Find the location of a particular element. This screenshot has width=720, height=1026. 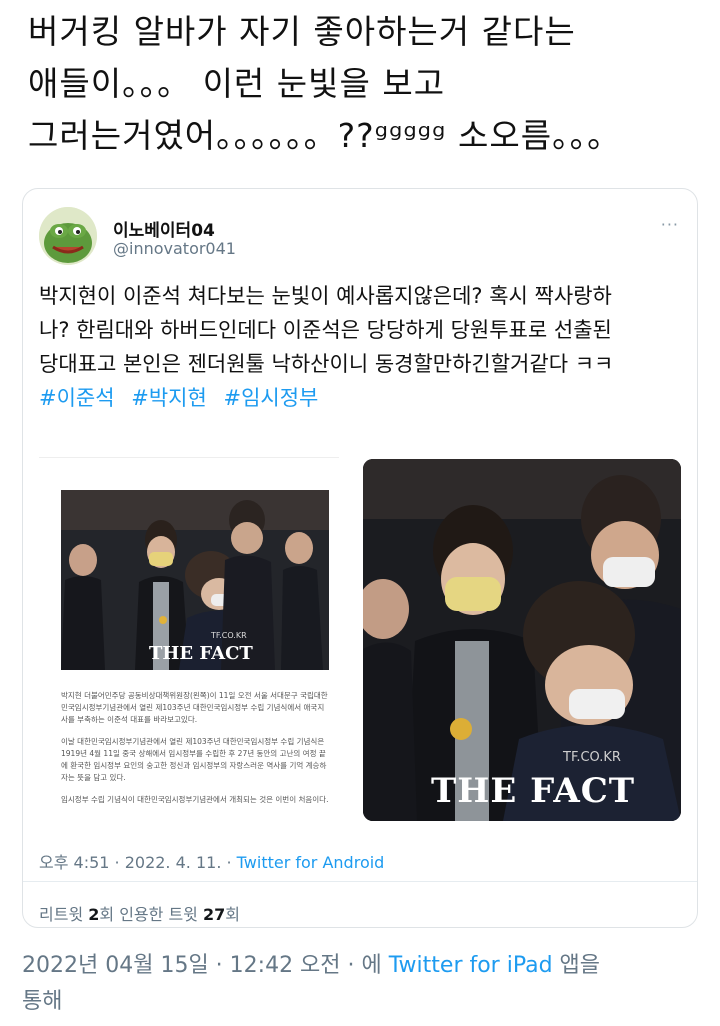

footer-suffix: 앱을 is located at coordinates (576, 965).